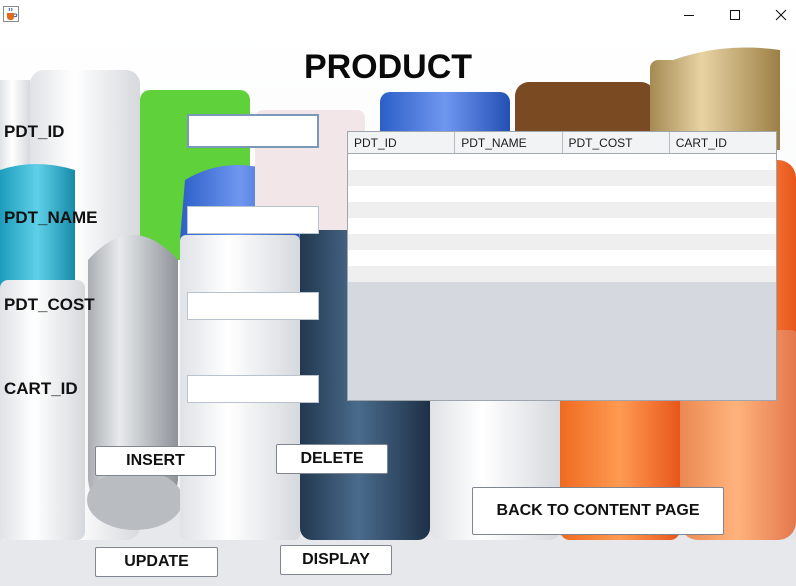 The width and height of the screenshot is (796, 586). Describe the element at coordinates (723, 142) in the screenshot. I see `column-header-cart-id: CART_ID` at that location.